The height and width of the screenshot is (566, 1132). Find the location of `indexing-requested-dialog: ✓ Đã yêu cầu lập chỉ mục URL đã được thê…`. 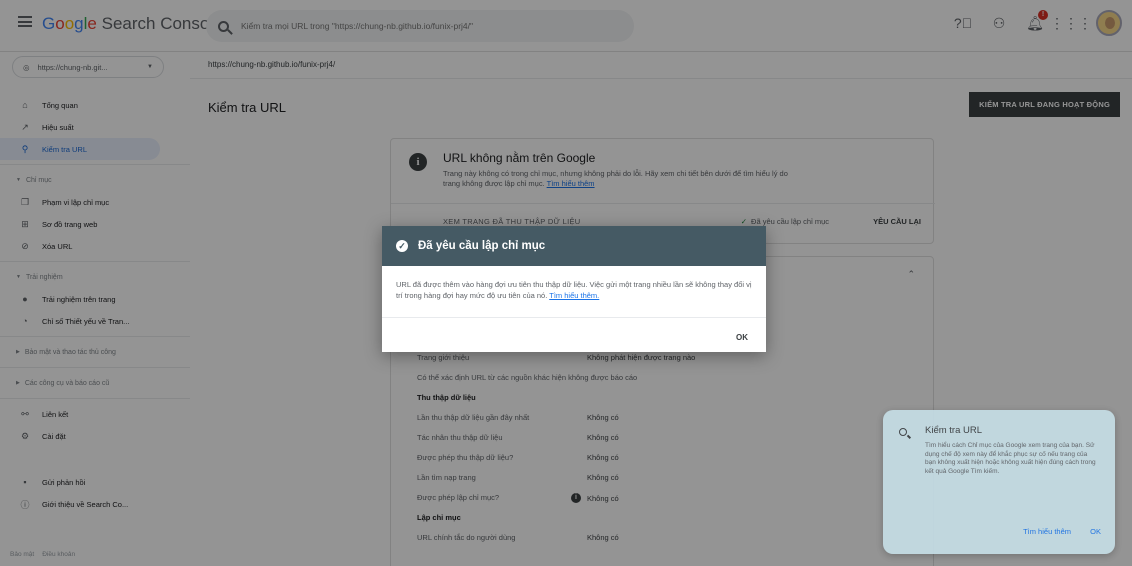

indexing-requested-dialog: ✓ Đã yêu cầu lập chỉ mục URL đã được thê… is located at coordinates (574, 289).